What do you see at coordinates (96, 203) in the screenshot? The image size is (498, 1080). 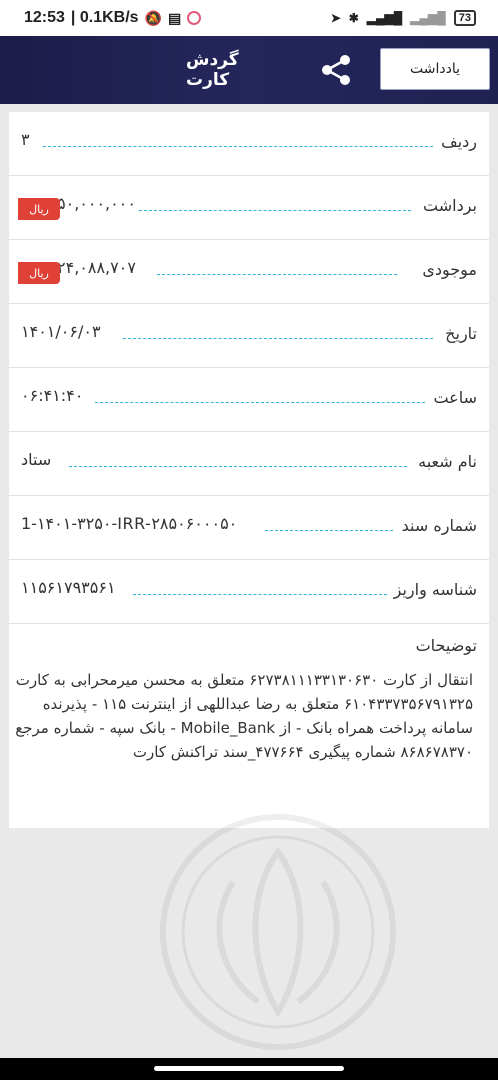 I see `detail-value: ۵۰,۰۰۰,۰۰۰` at bounding box center [96, 203].